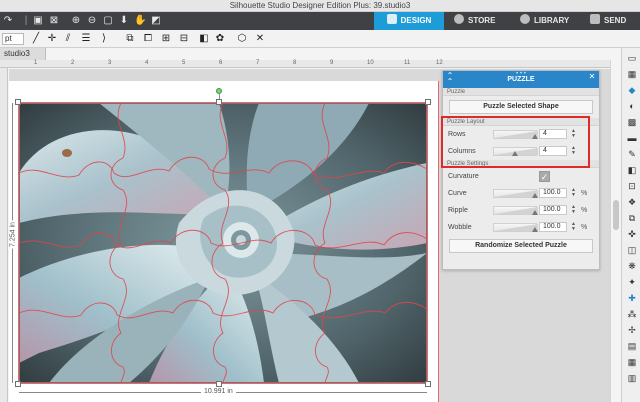 The width and height of the screenshot is (640, 402). Describe the element at coordinates (23, 54) in the screenshot. I see `document-tab: studio3` at that location.